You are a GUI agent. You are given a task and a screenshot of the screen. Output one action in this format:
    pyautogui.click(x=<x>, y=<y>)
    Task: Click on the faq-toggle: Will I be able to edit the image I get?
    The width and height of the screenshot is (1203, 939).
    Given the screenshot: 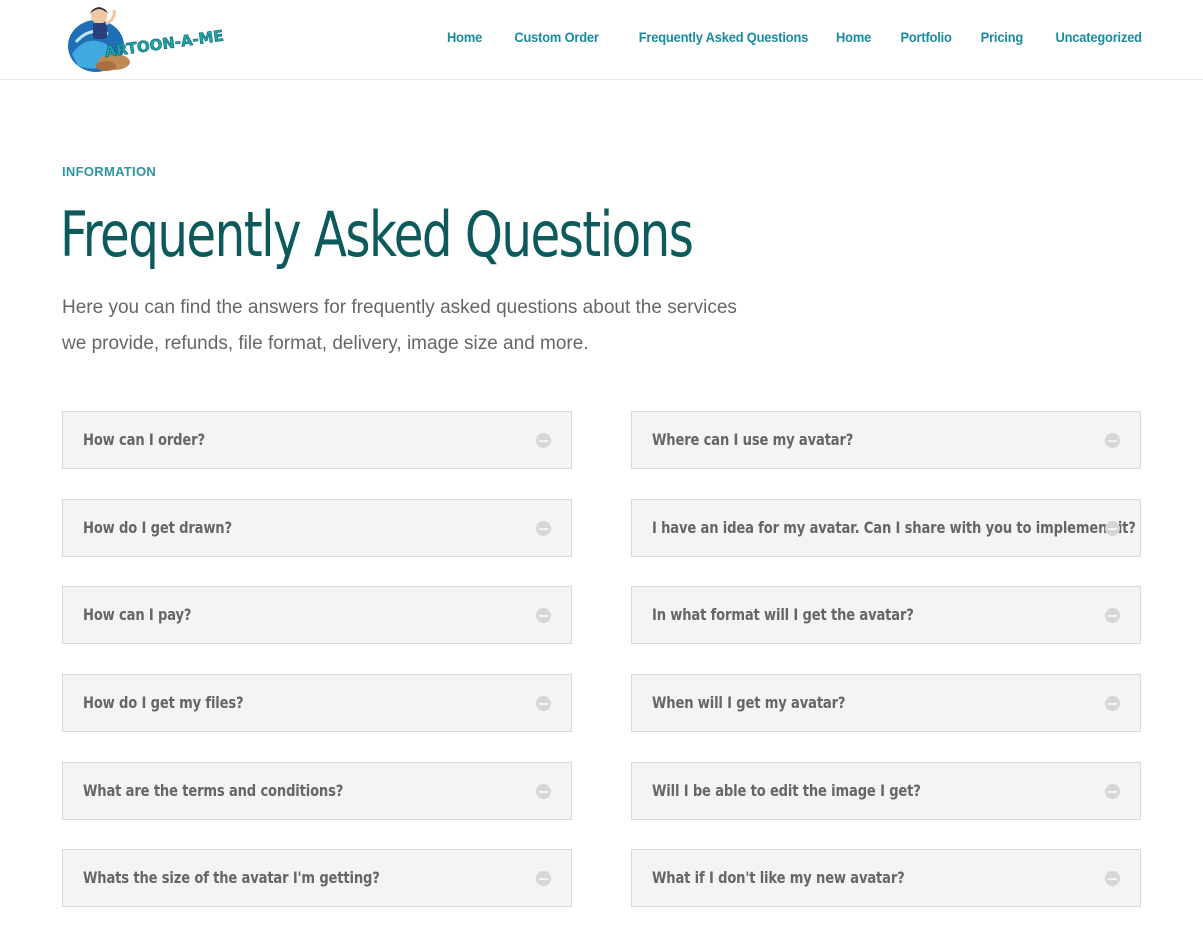 What is the action you would take?
    pyautogui.click(x=886, y=791)
    